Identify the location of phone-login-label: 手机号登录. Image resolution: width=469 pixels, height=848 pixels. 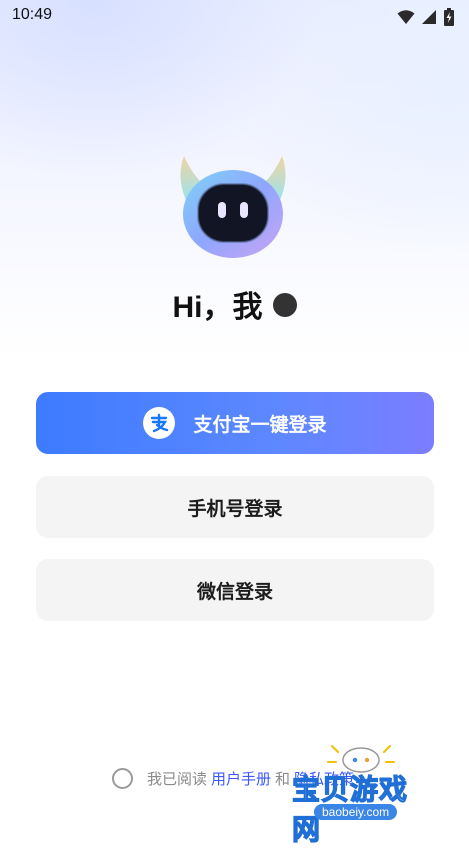
(235, 508).